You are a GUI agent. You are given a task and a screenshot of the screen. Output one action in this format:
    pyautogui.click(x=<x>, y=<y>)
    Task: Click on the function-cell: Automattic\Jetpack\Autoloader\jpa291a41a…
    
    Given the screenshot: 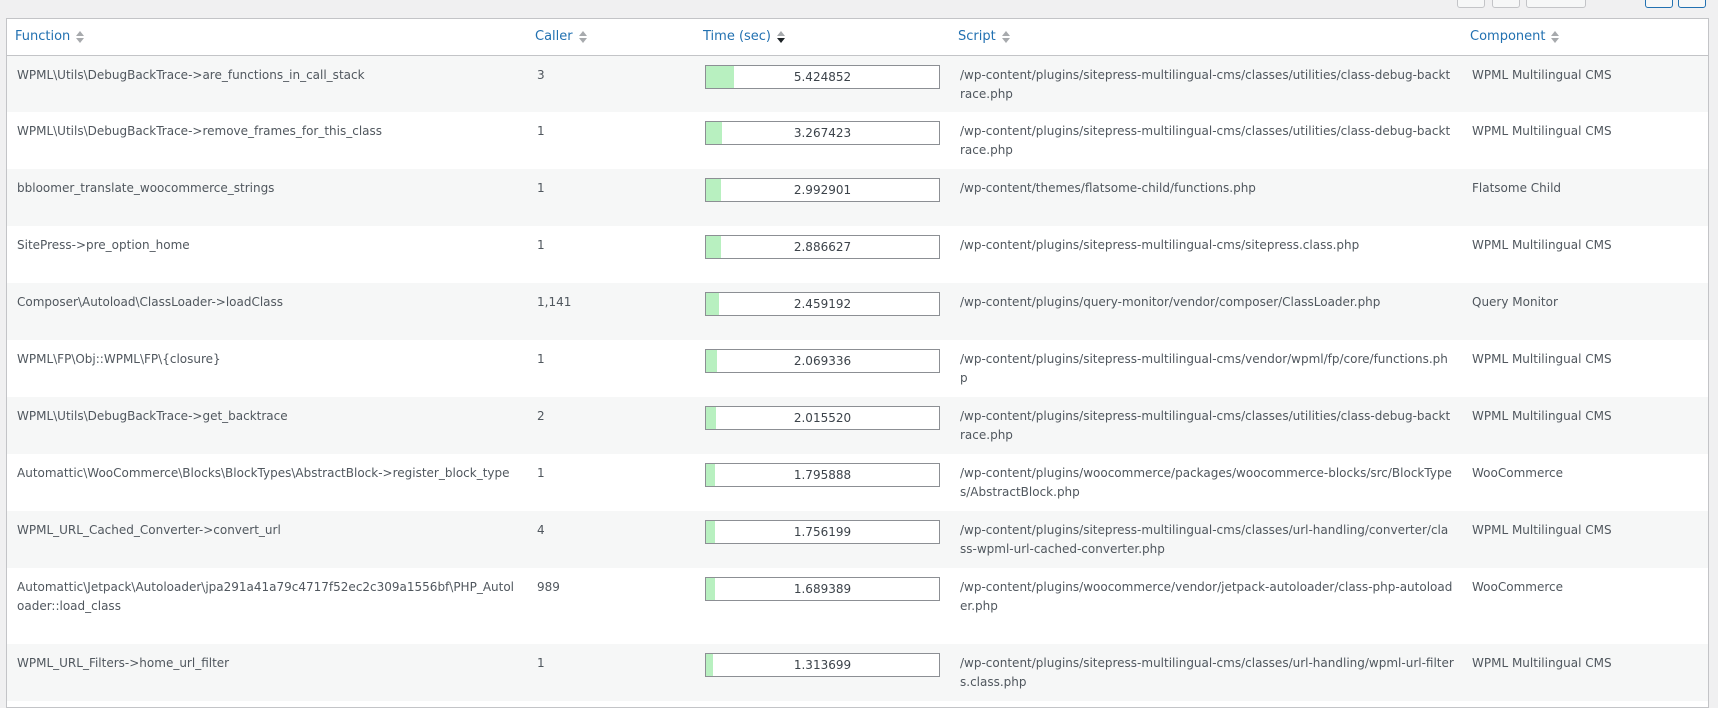 What is the action you would take?
    pyautogui.click(x=266, y=596)
    